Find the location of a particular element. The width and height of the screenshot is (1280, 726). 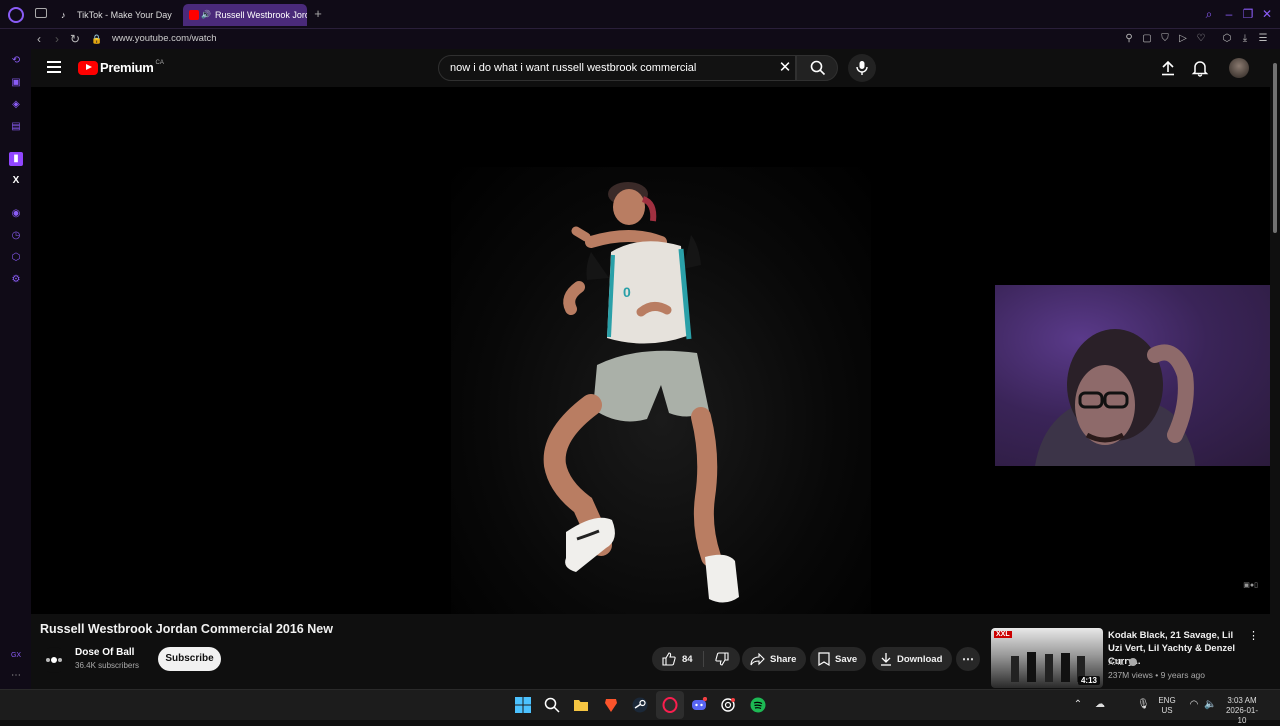

youtube-logo: Premium CA is located at coordinates (121, 67).